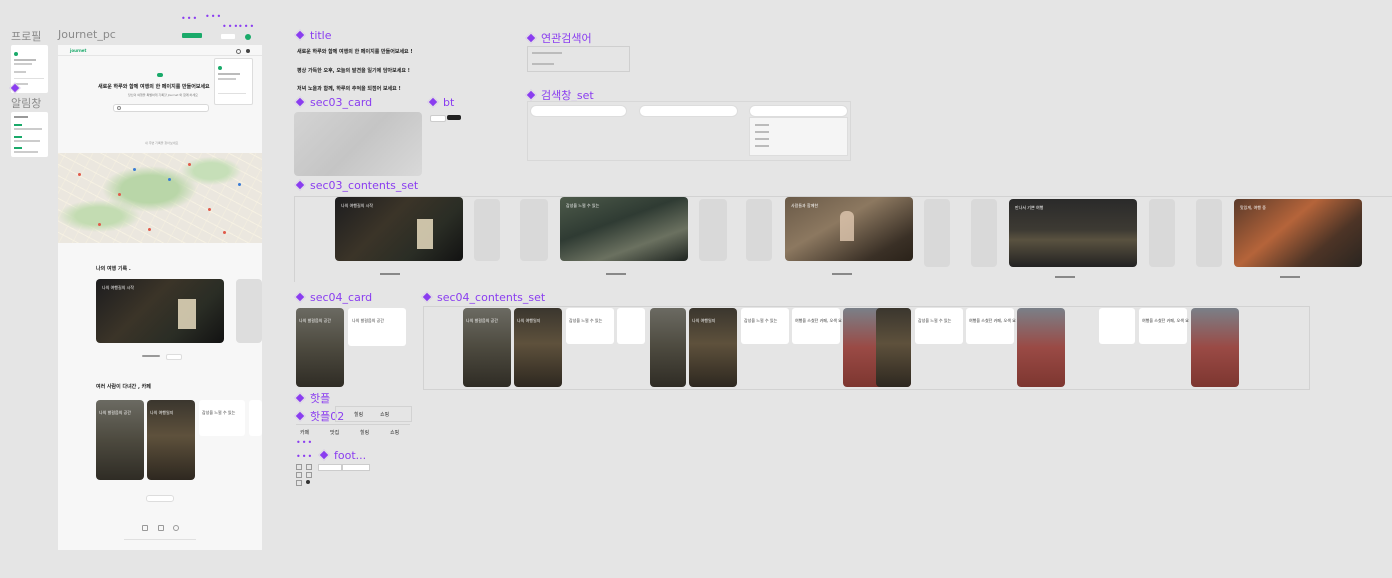  Describe the element at coordinates (534, 230) in the screenshot. I see `sec03-ghost-1b` at that location.